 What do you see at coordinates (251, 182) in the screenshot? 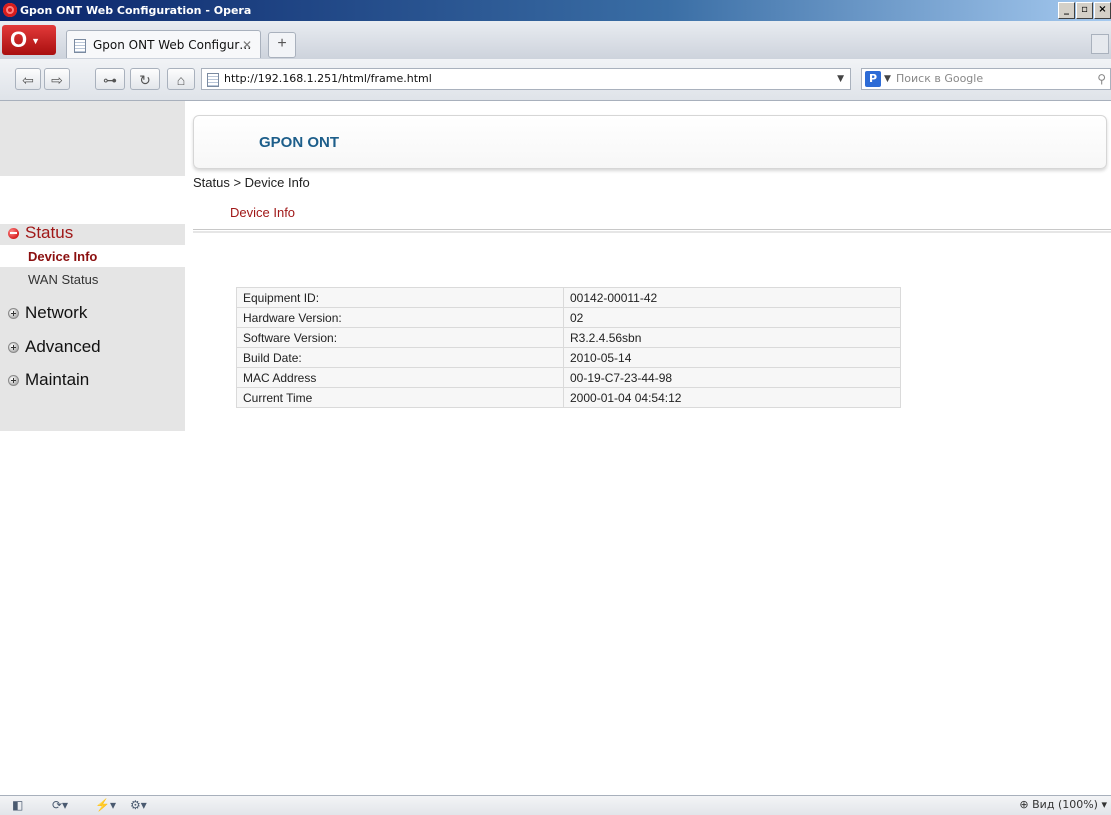
I see `breadcrumb: Status > Device Info` at bounding box center [251, 182].